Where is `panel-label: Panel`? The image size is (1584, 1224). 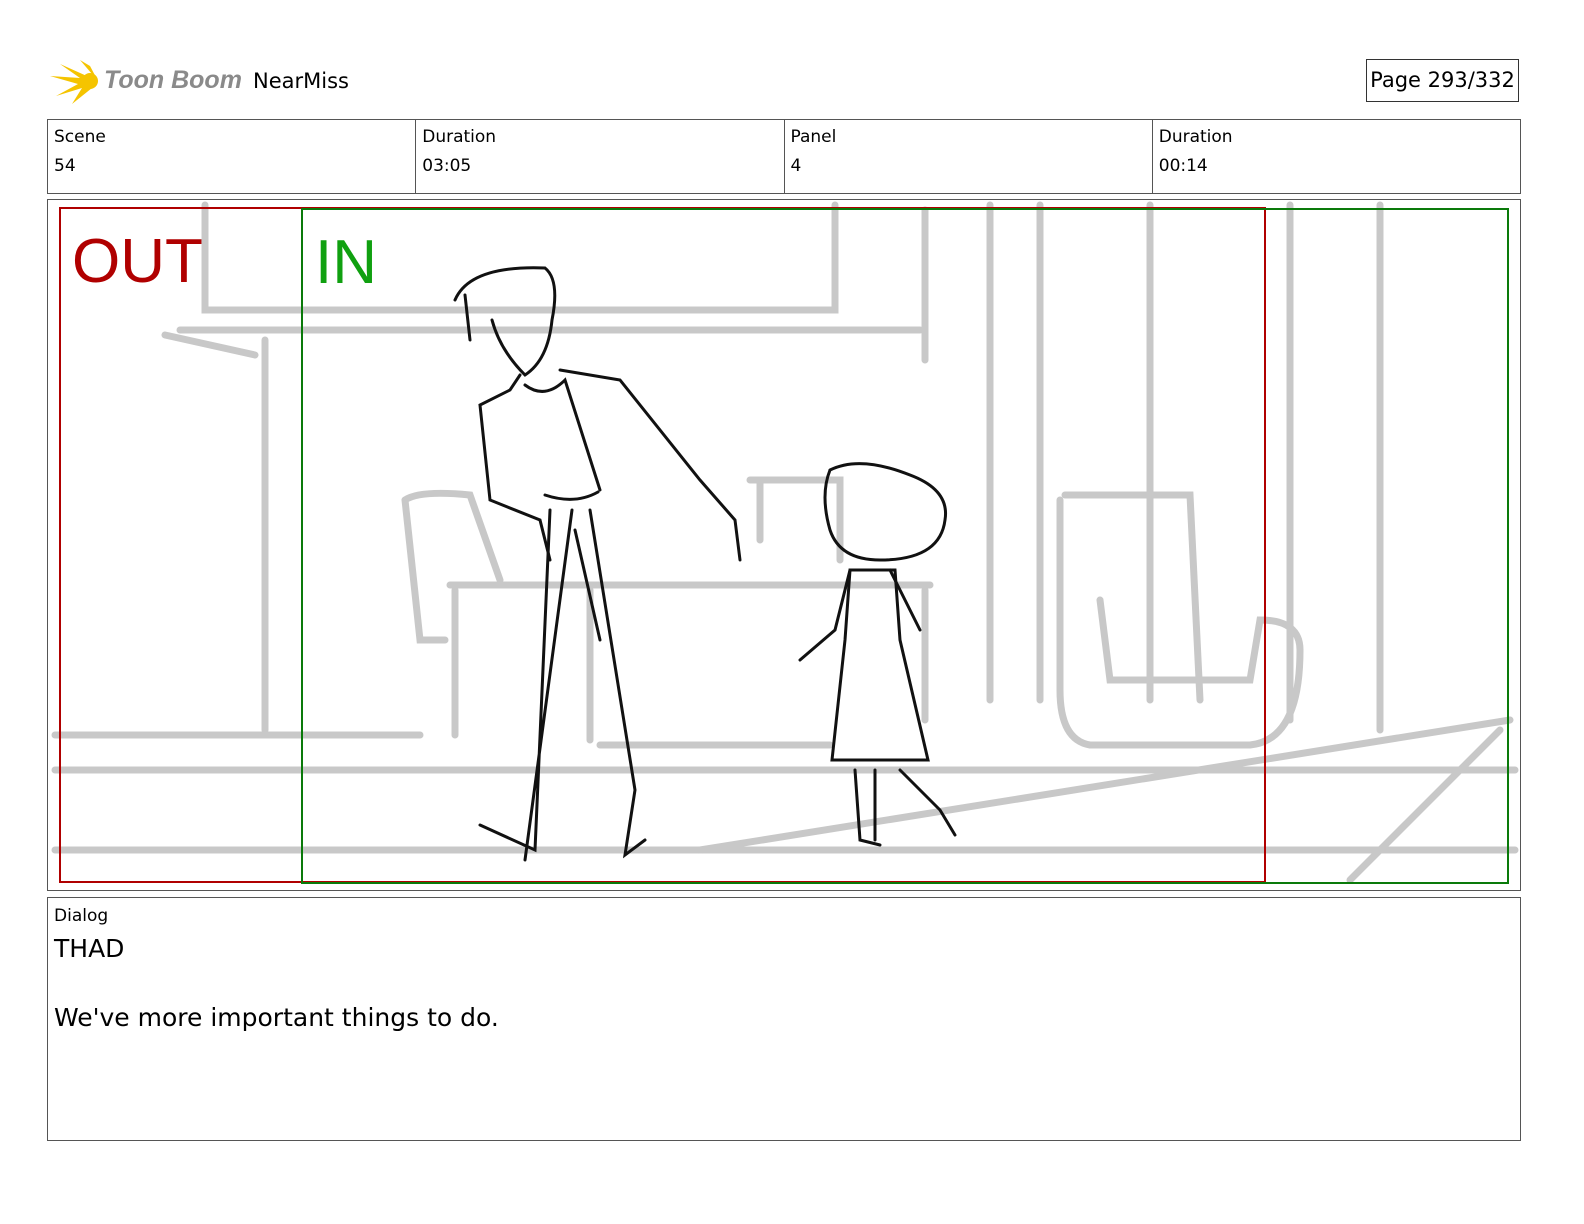
panel-label: Panel is located at coordinates (813, 137).